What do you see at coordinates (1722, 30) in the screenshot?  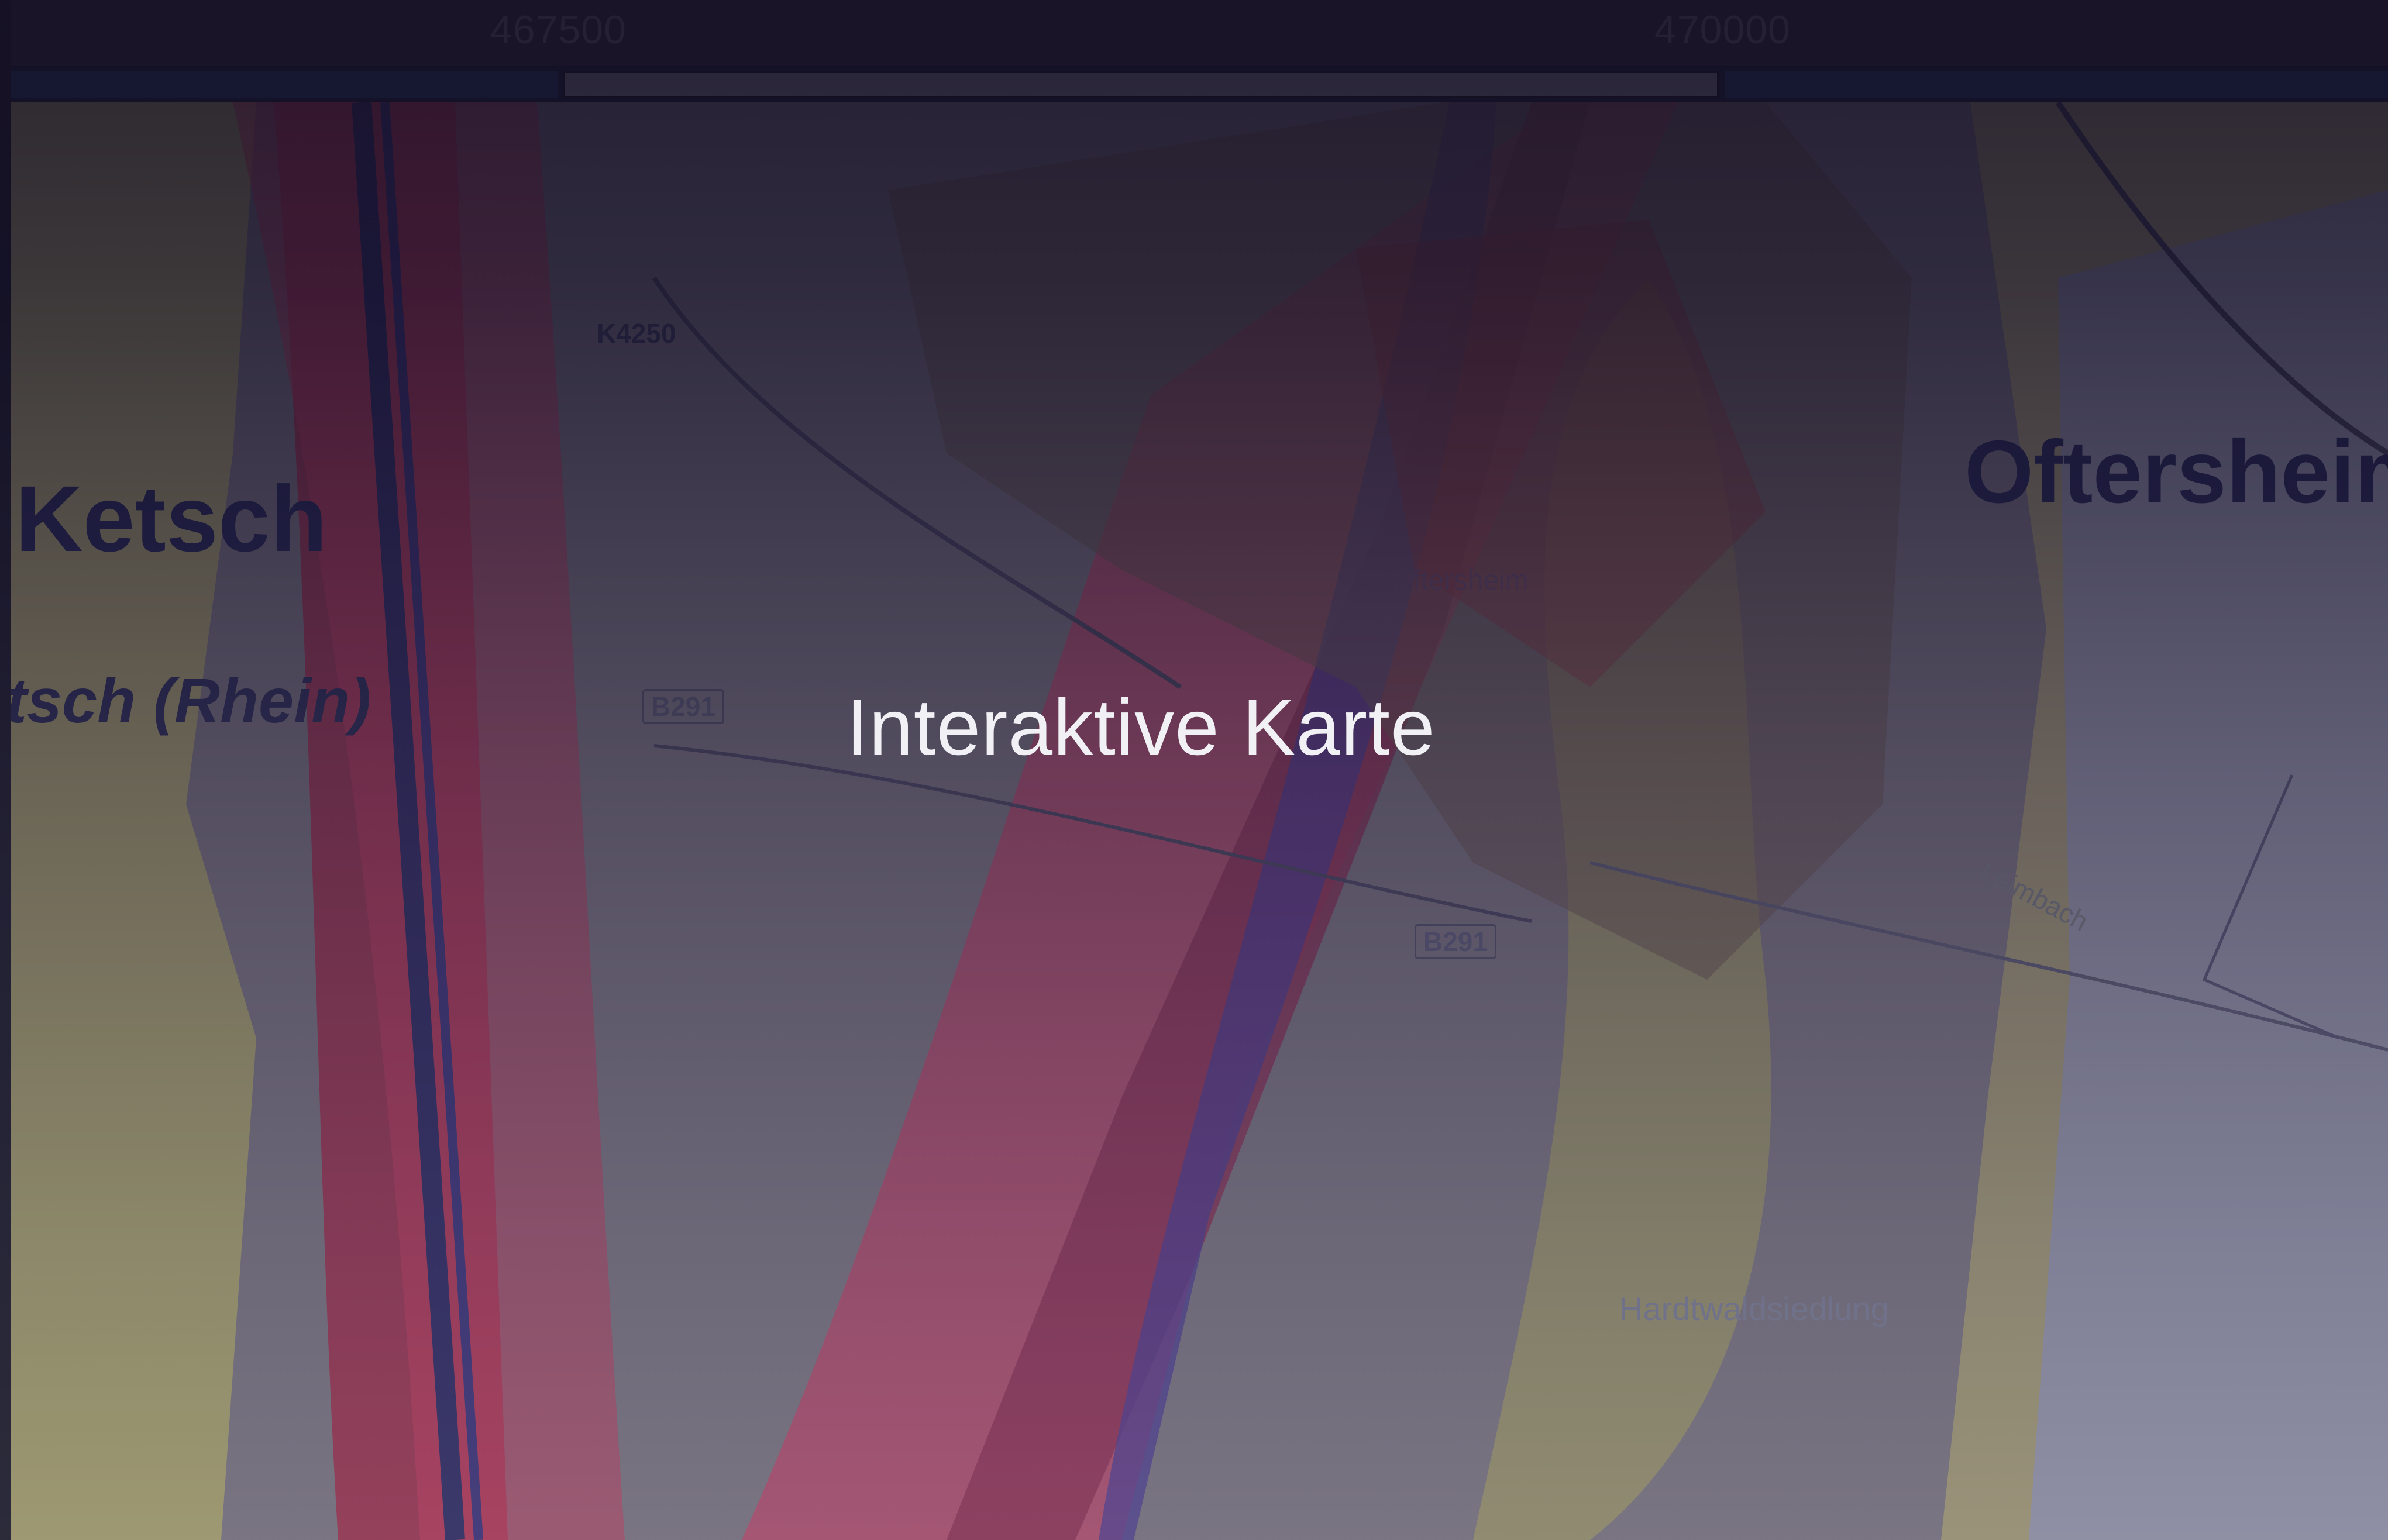 I see `ruler-tick-label: 470000` at bounding box center [1722, 30].